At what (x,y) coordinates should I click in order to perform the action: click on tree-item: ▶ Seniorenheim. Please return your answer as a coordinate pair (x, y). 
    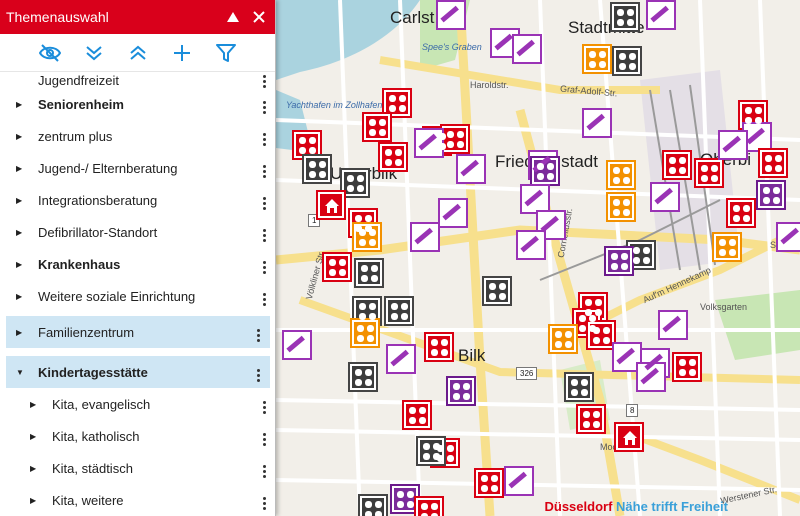
    Looking at the image, I should click on (137, 104).